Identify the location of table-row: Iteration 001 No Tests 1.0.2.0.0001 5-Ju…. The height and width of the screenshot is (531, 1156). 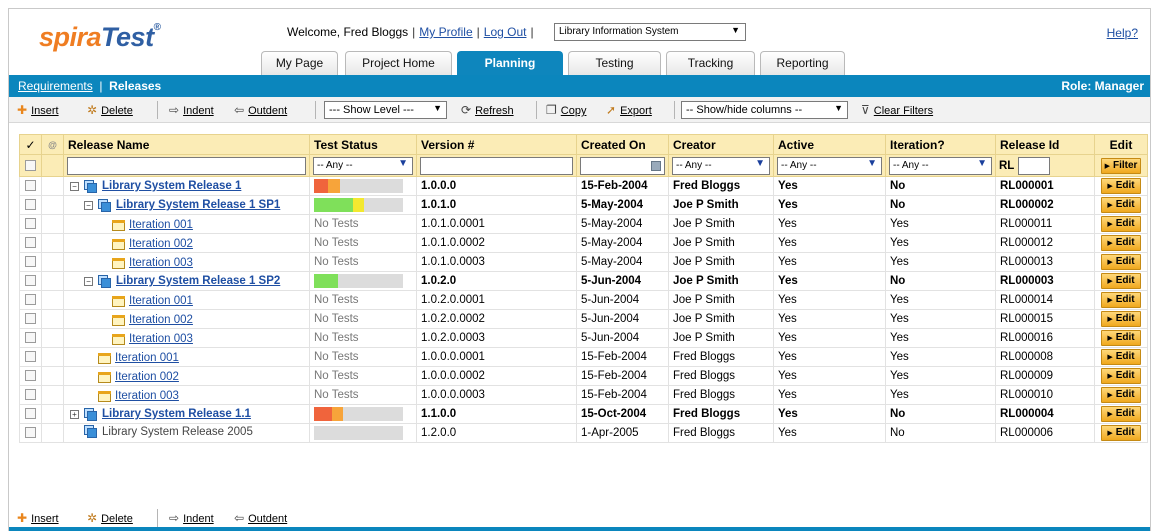
(583, 300).